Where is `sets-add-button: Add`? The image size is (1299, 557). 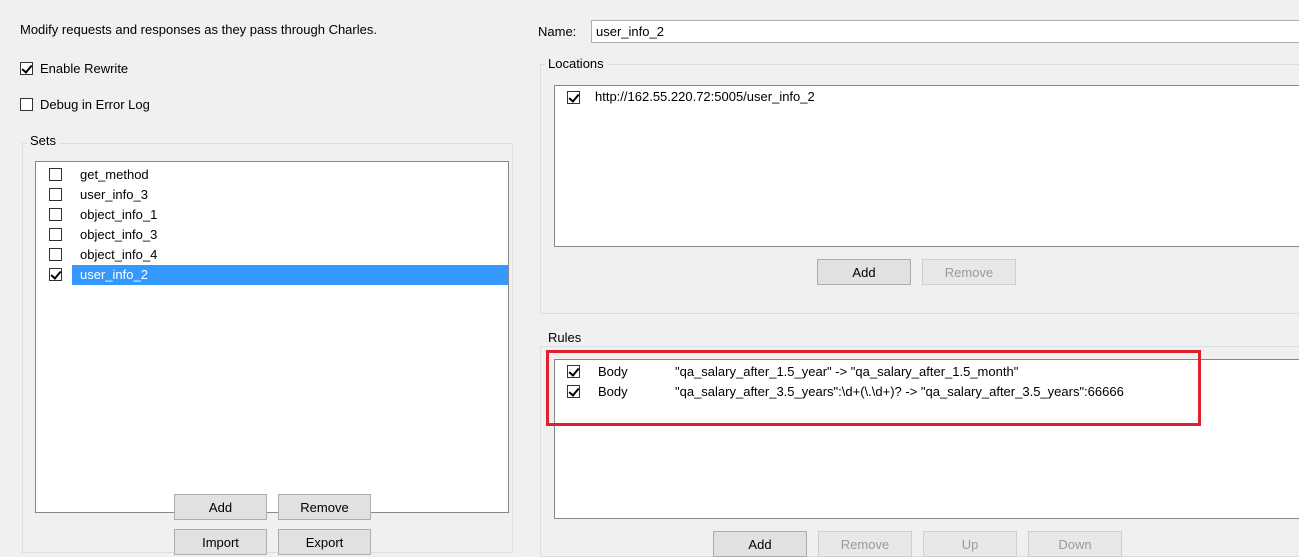 sets-add-button: Add is located at coordinates (220, 507).